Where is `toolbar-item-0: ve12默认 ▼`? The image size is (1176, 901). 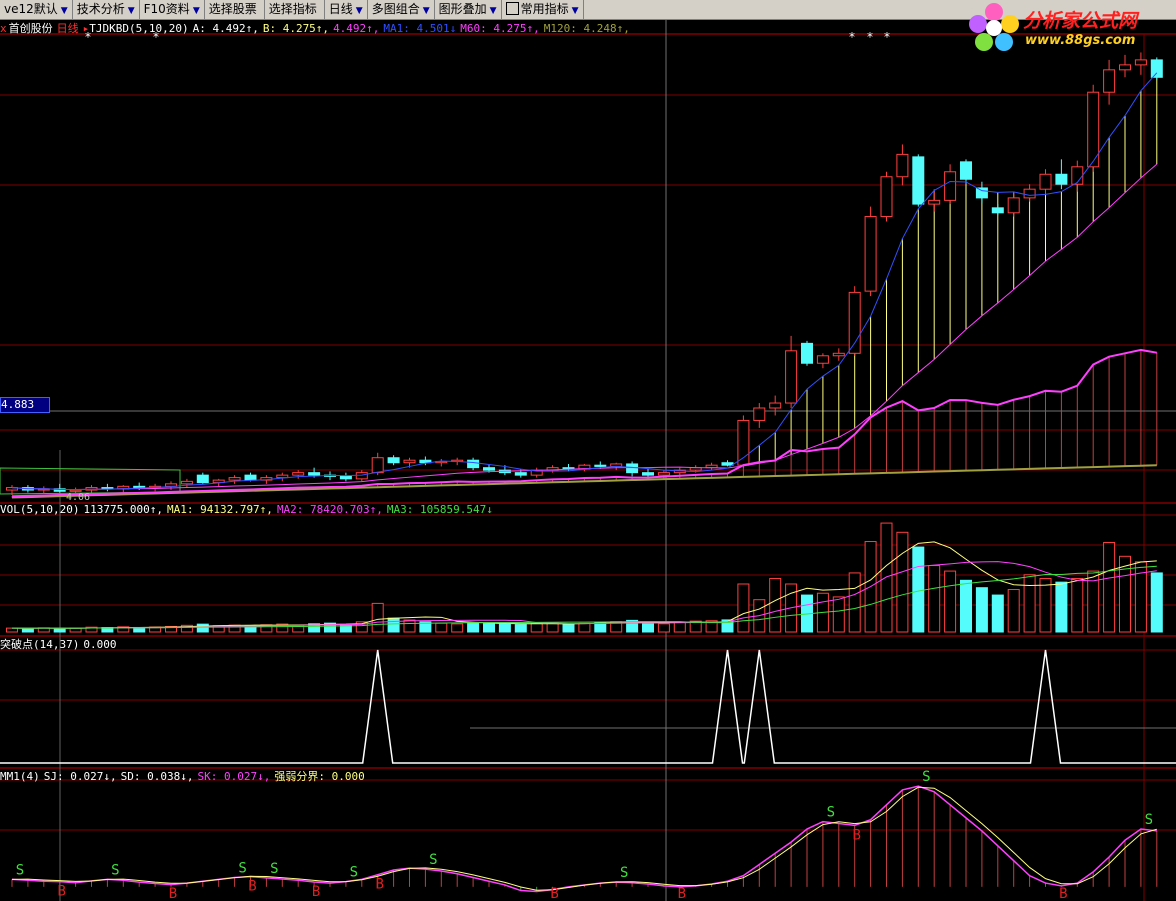
toolbar-item-0: ve12默认 ▼ is located at coordinates (36, 9).